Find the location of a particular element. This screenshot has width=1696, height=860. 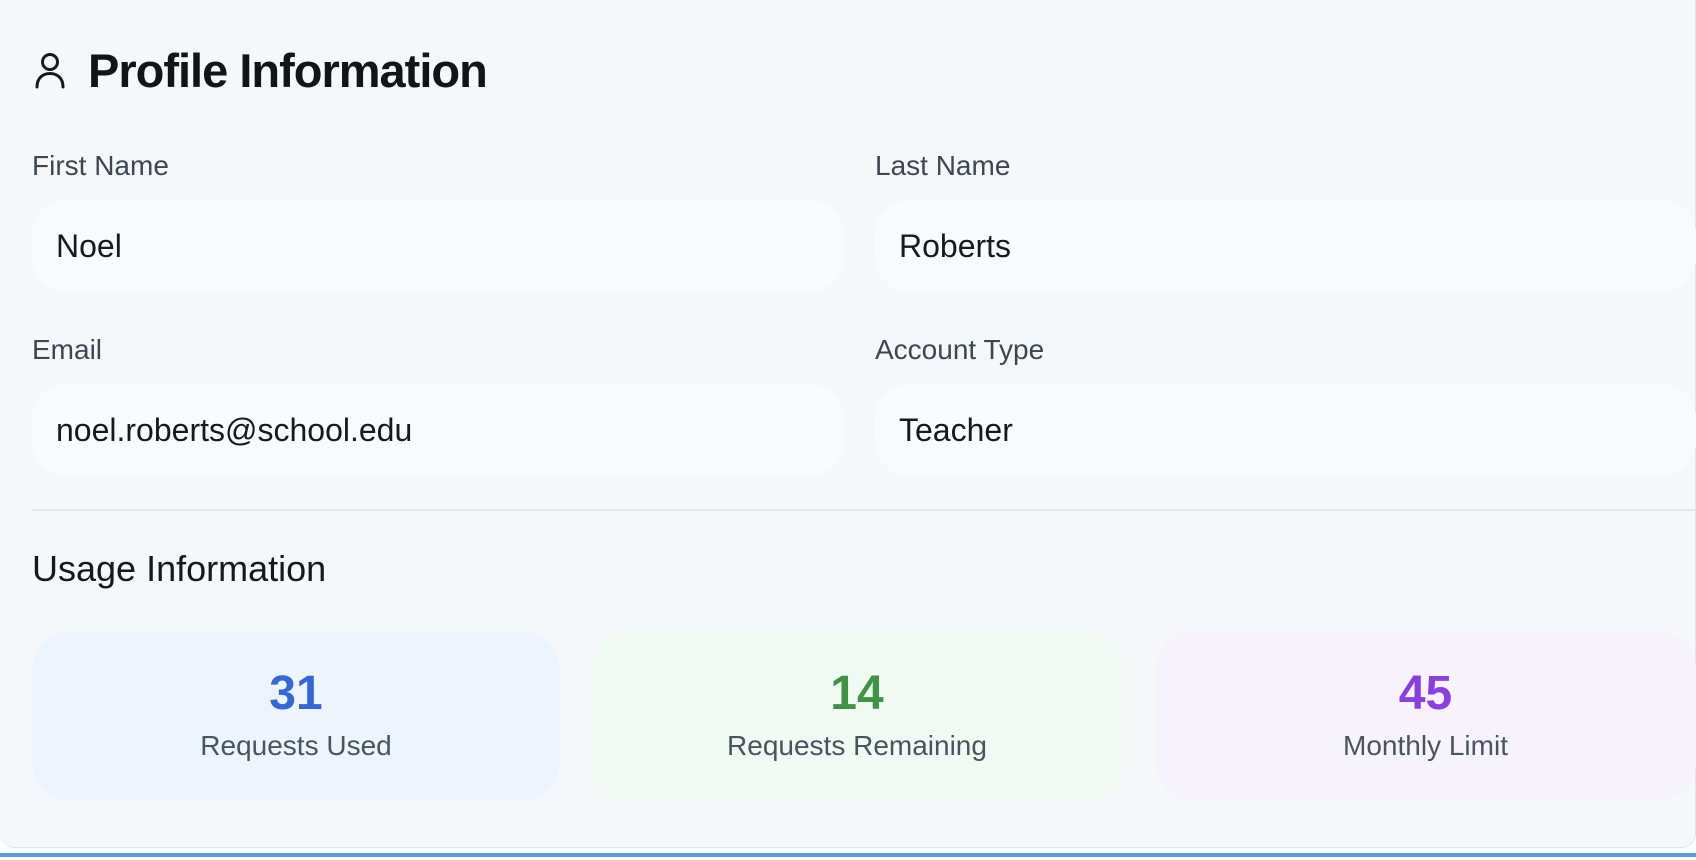

section-divider is located at coordinates (864, 510).